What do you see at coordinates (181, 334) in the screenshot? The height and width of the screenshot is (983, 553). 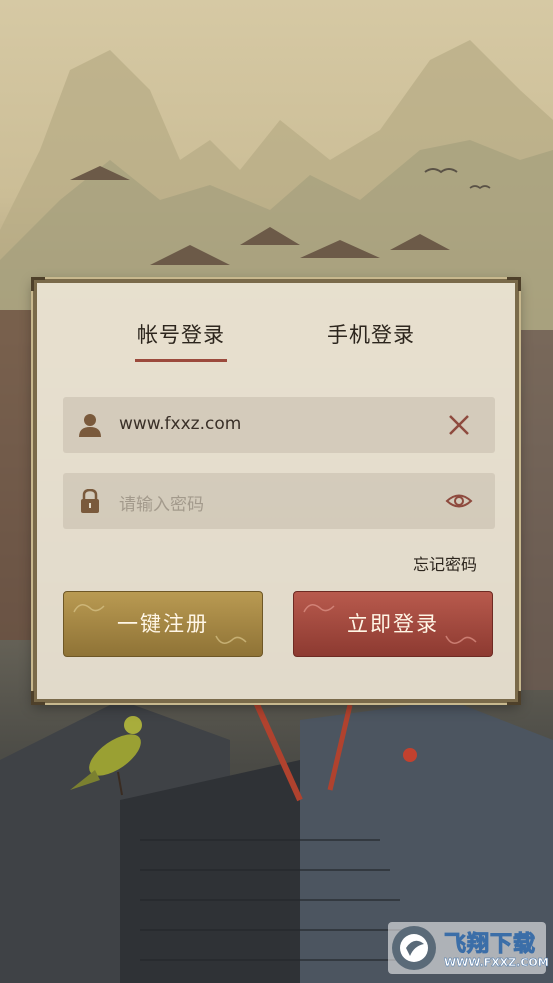 I see `tab-account-login: 帐号登录` at bounding box center [181, 334].